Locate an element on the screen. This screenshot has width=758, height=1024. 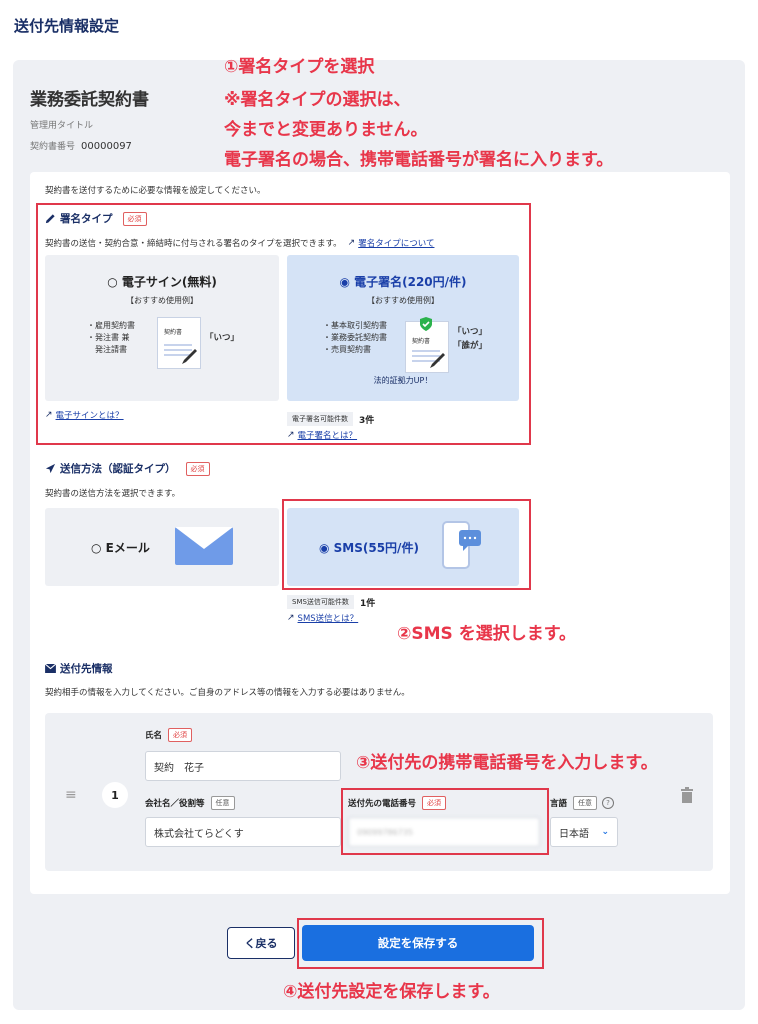
email-option-title: ○ Eメール is located at coordinates (120, 548).